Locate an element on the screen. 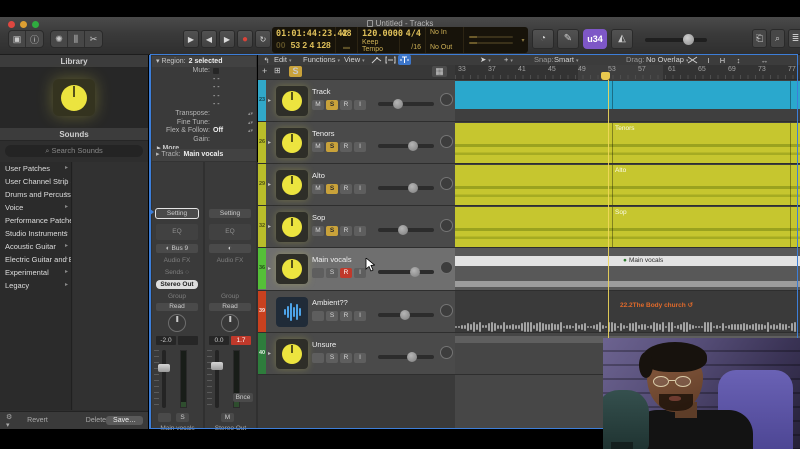 The image size is (800, 449). track-view-icon: ▦ is located at coordinates (439, 71).